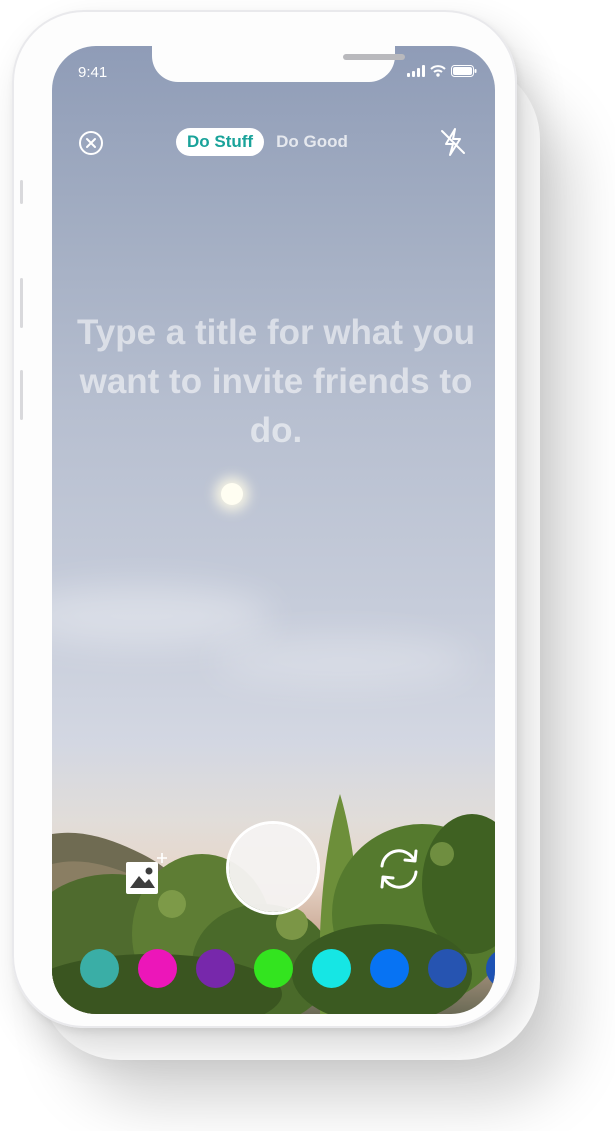  Describe the element at coordinates (146, 874) in the screenshot. I see `add-photo-icon` at that location.